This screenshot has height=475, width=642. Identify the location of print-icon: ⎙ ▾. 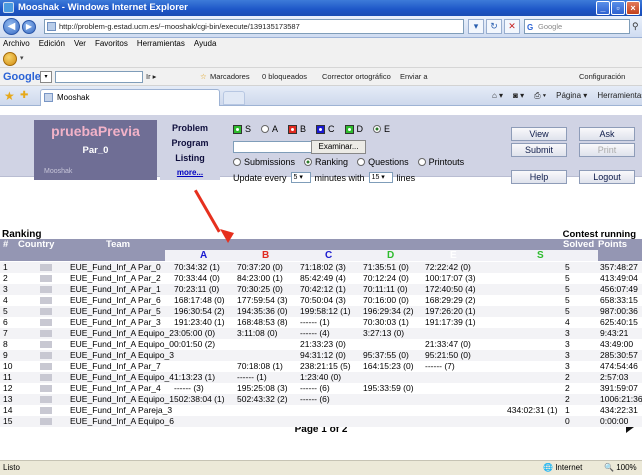
(540, 96).